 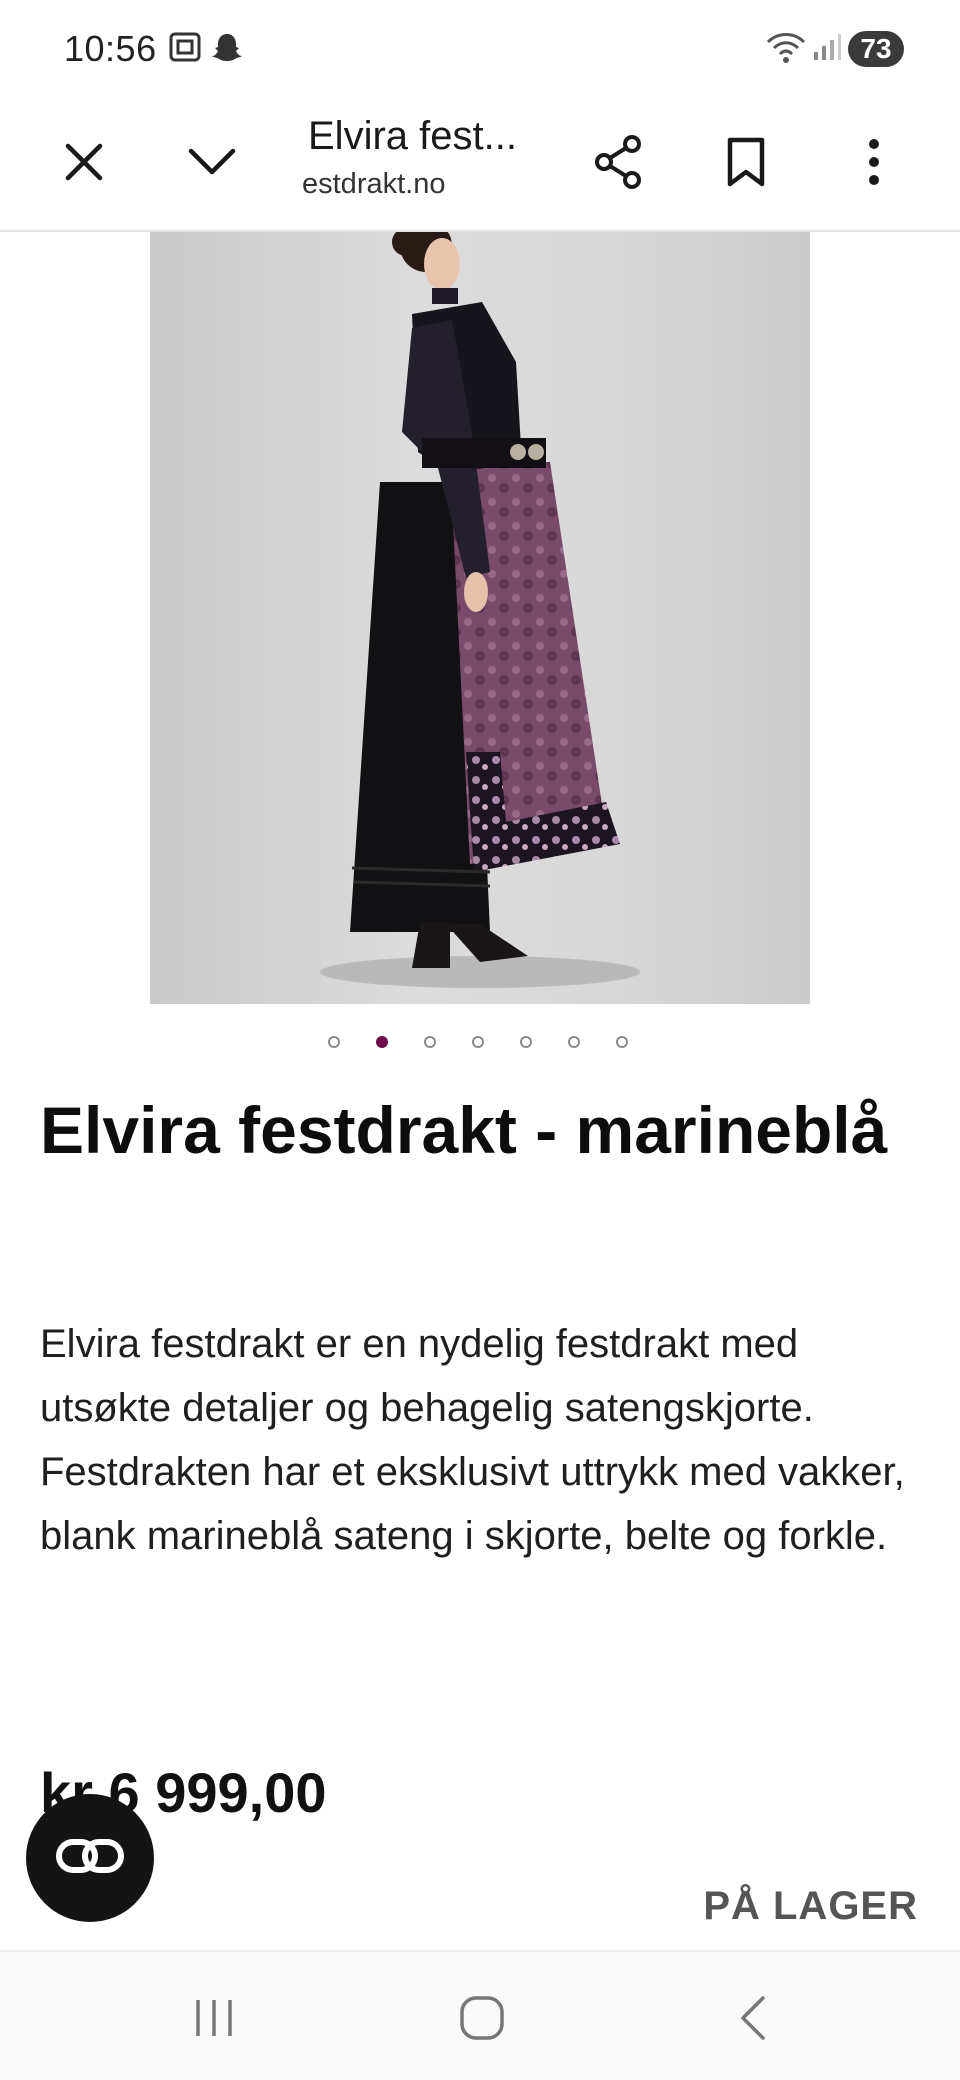 I want to click on home-button, so click(x=482, y=2020).